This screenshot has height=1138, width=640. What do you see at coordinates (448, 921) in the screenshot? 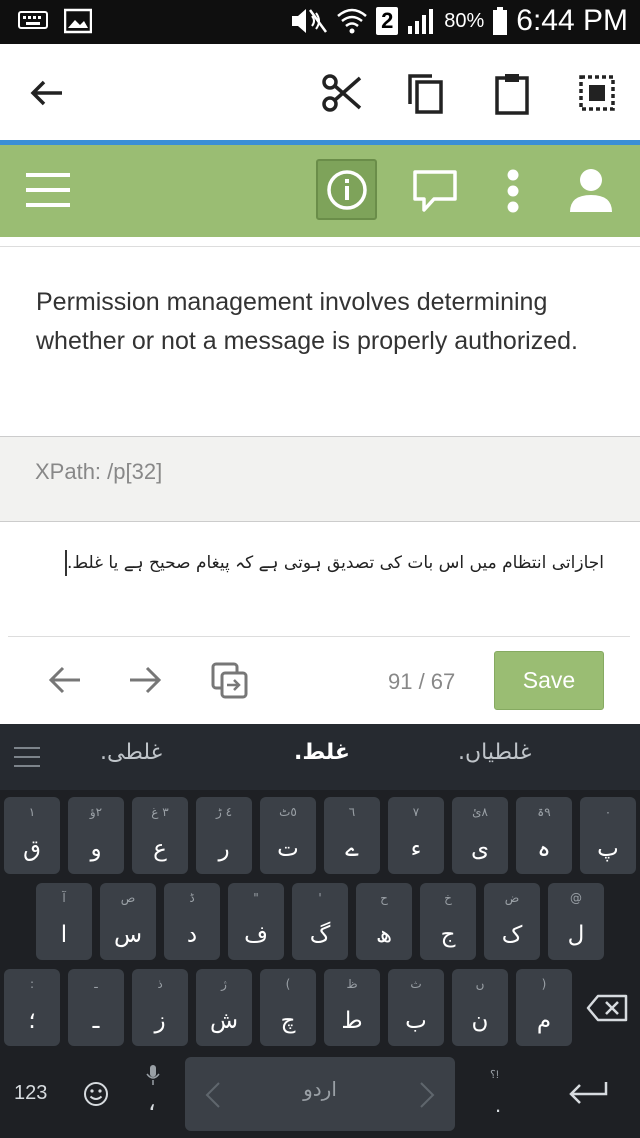
I see `key-jeem: خج` at bounding box center [448, 921].